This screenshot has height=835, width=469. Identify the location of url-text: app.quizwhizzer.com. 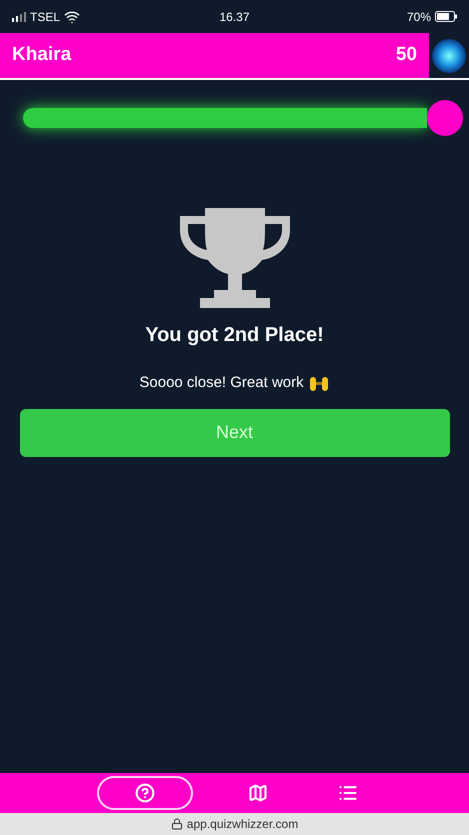
(242, 824).